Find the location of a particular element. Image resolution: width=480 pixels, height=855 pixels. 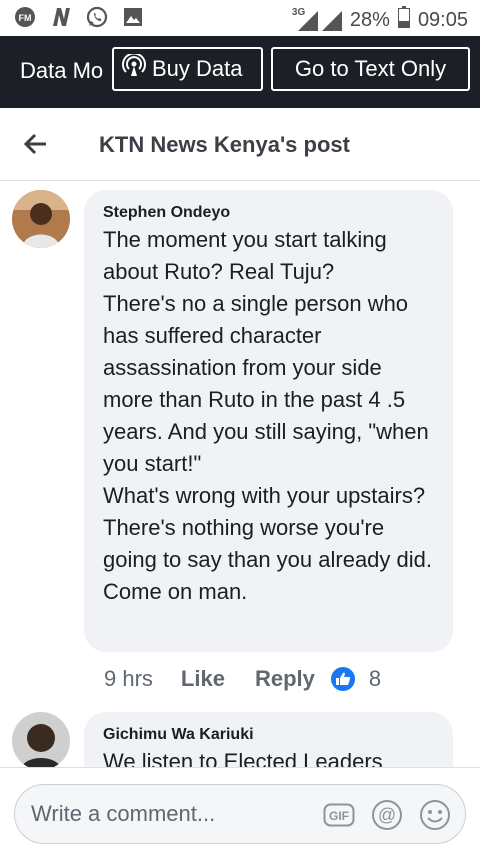

text-only-button: Go to Text Only is located at coordinates (370, 69).